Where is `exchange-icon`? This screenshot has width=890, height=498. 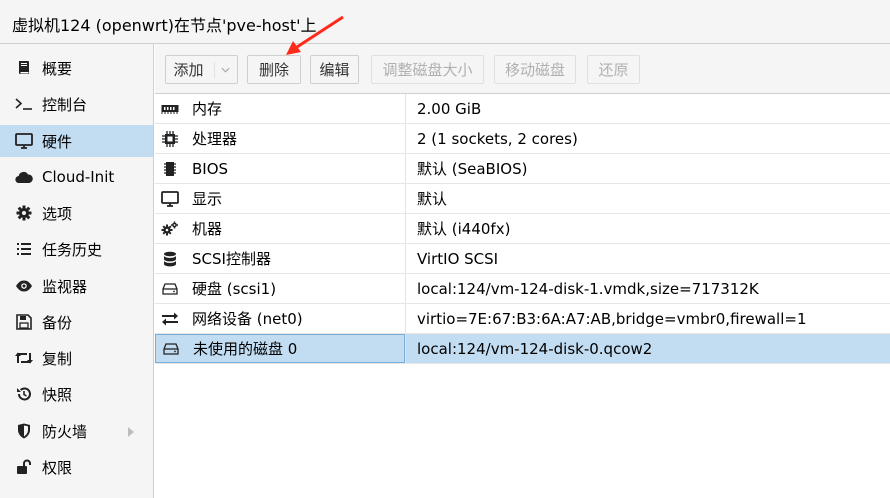 exchange-icon is located at coordinates (170, 319).